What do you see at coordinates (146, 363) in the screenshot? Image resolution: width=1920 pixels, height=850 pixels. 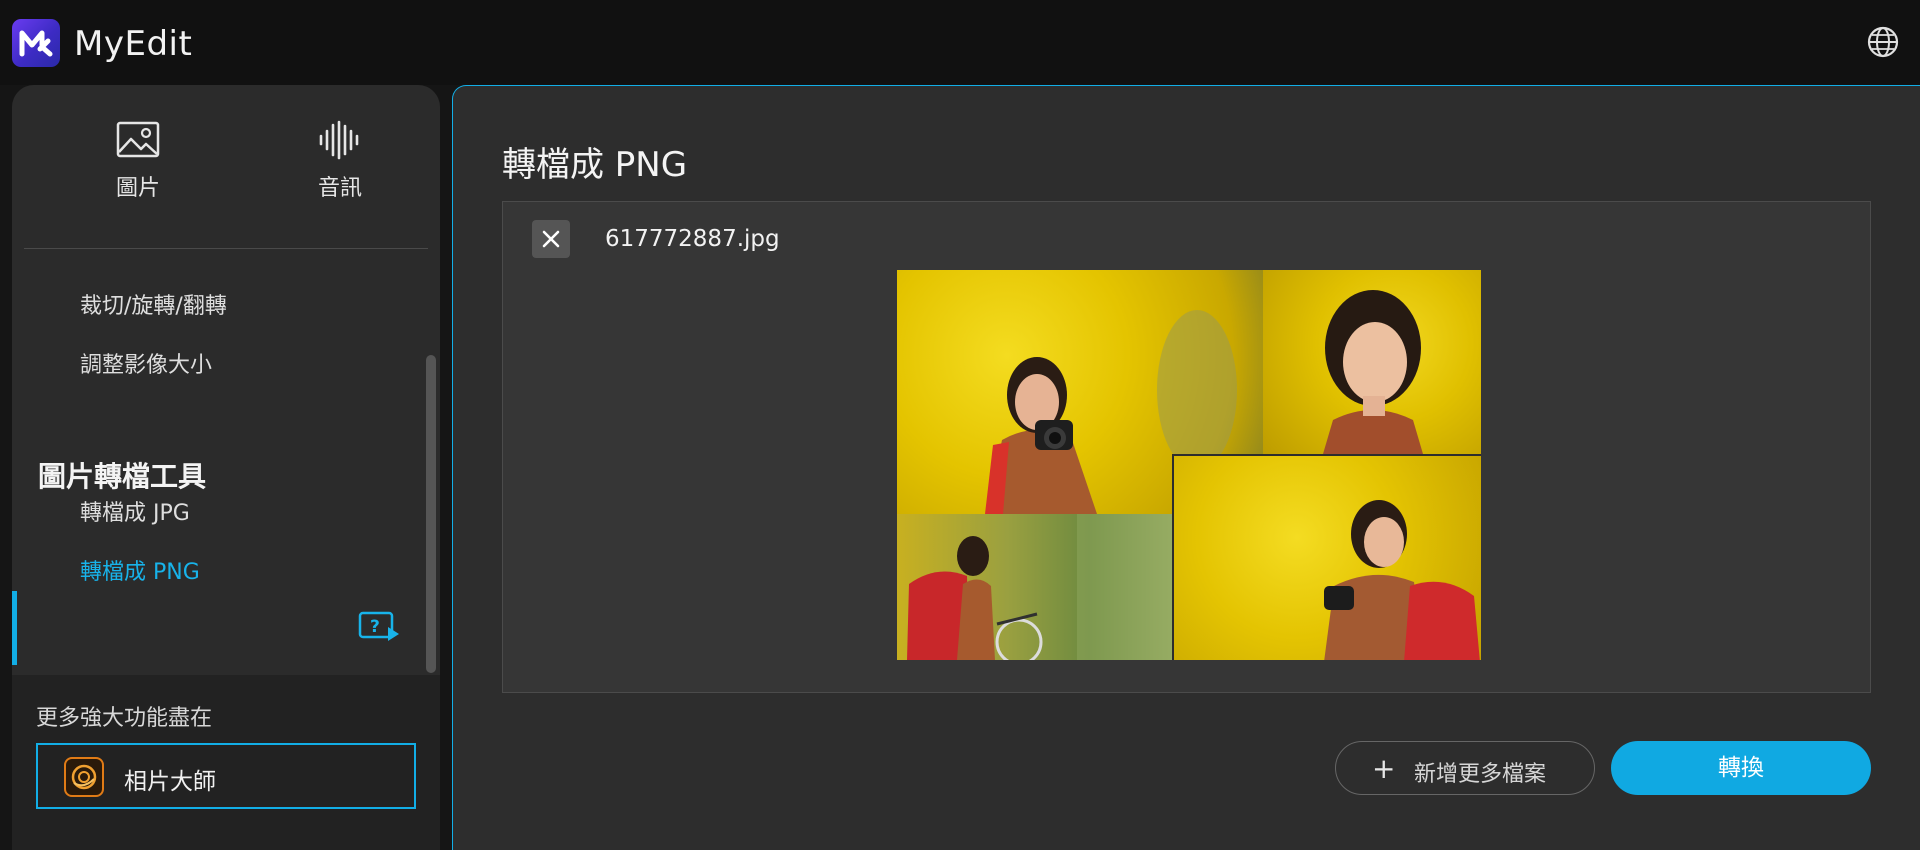 I see `sidebar-item-resize-image: 調整影像大小` at bounding box center [146, 363].